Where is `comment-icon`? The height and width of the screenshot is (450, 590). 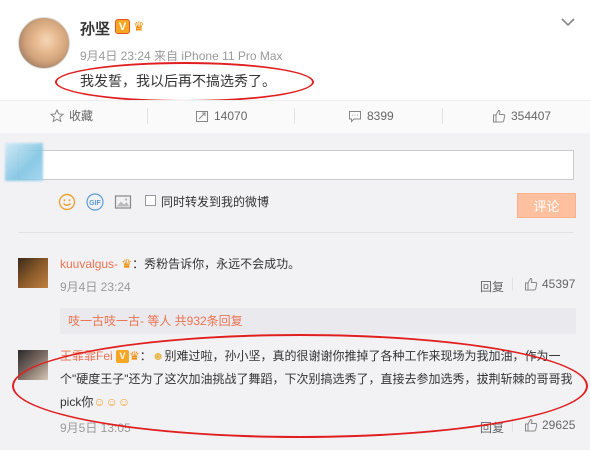 comment-icon is located at coordinates (355, 117).